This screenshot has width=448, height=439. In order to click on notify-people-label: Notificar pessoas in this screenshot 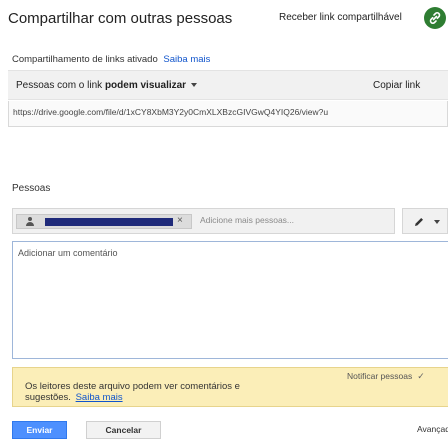, I will do `click(380, 376)`.